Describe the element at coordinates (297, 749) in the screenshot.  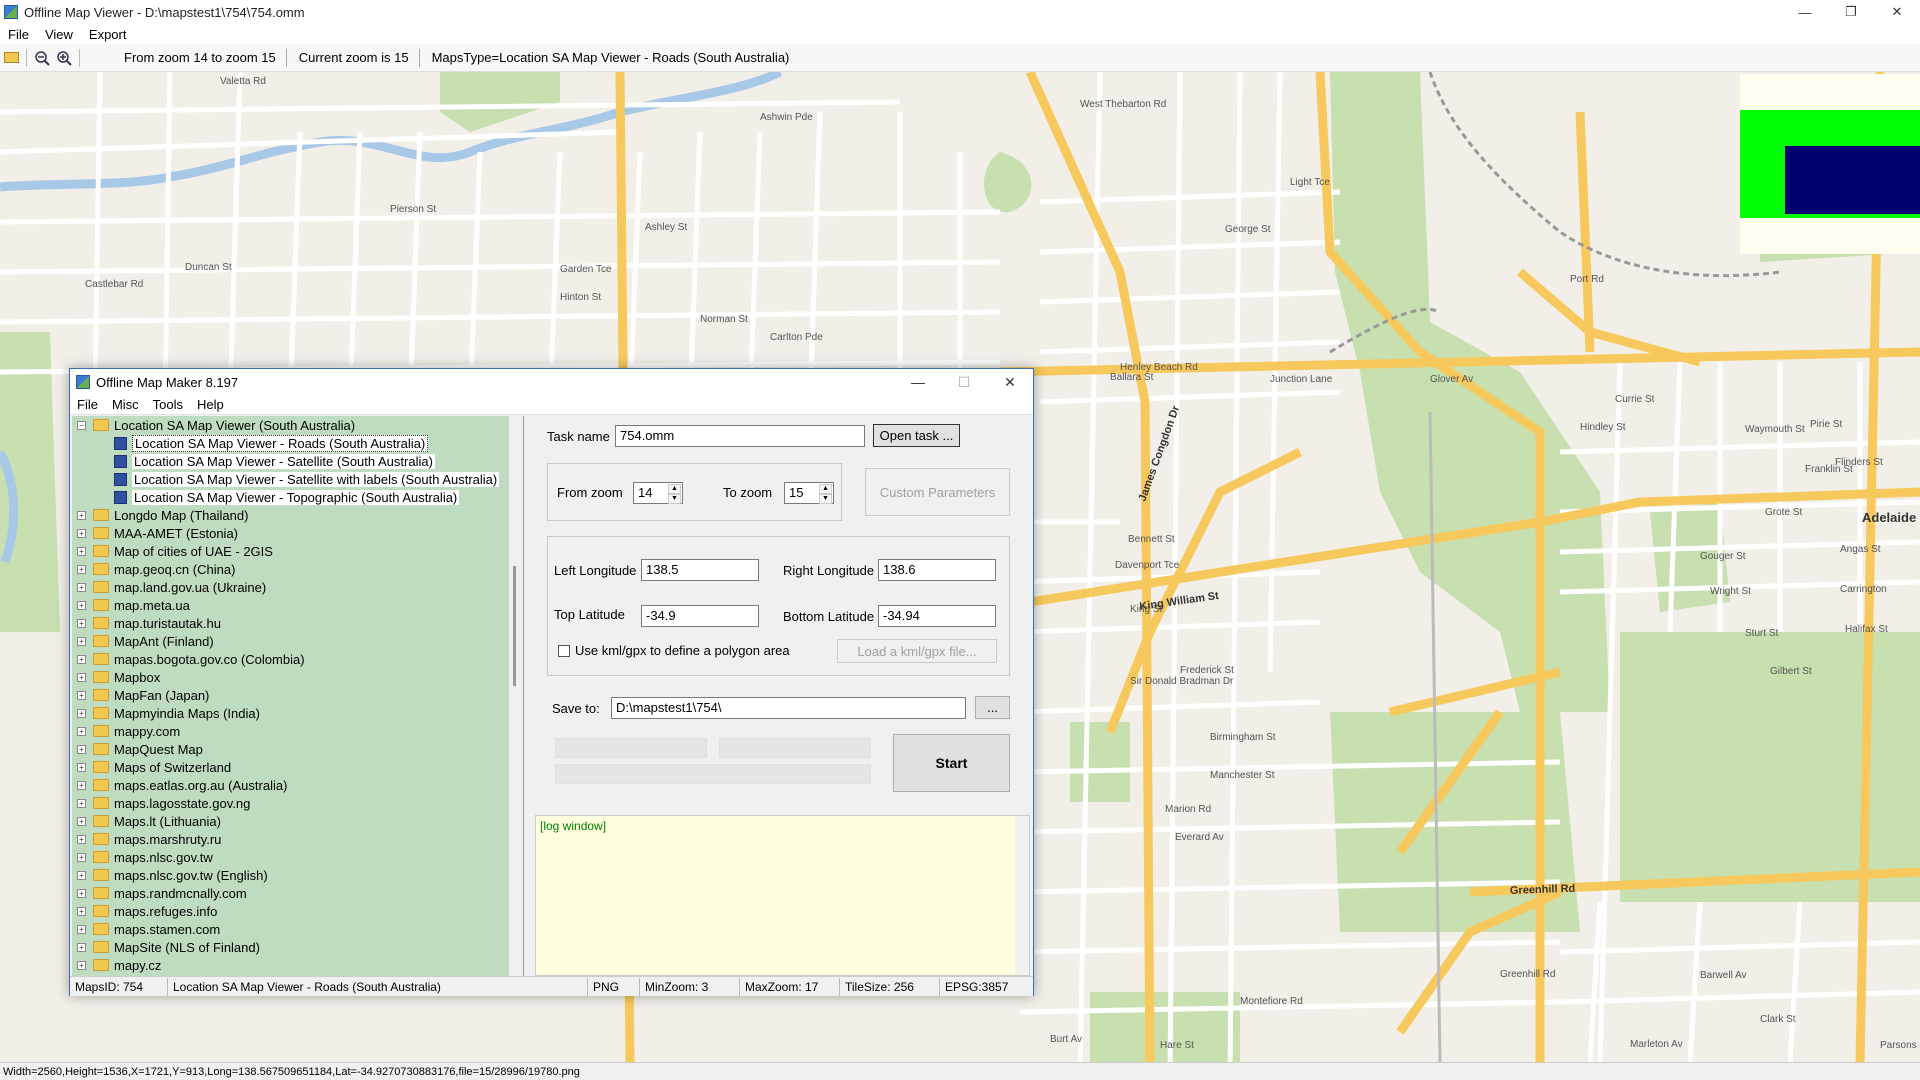
I see `tree-node: + MapQuest Map` at that location.